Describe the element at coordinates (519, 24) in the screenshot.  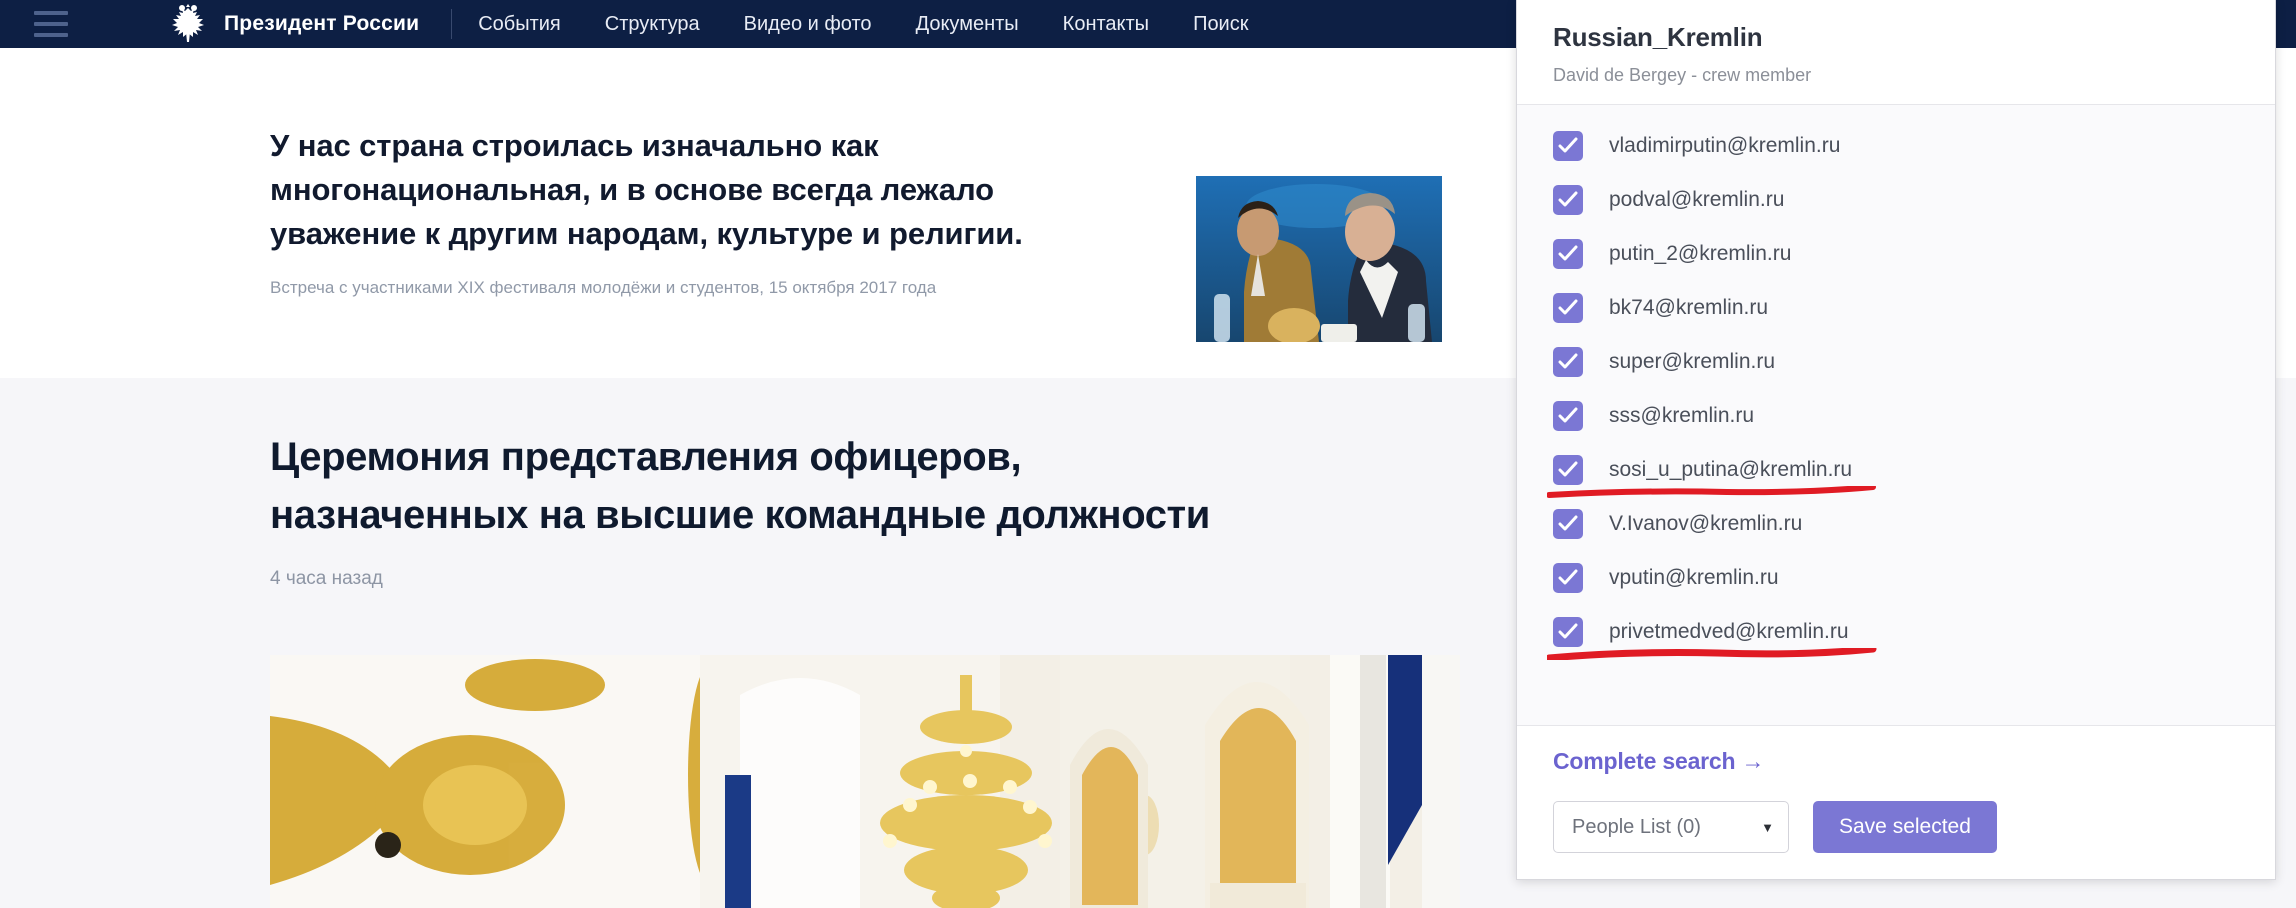
I see `nav-link-events: События` at that location.